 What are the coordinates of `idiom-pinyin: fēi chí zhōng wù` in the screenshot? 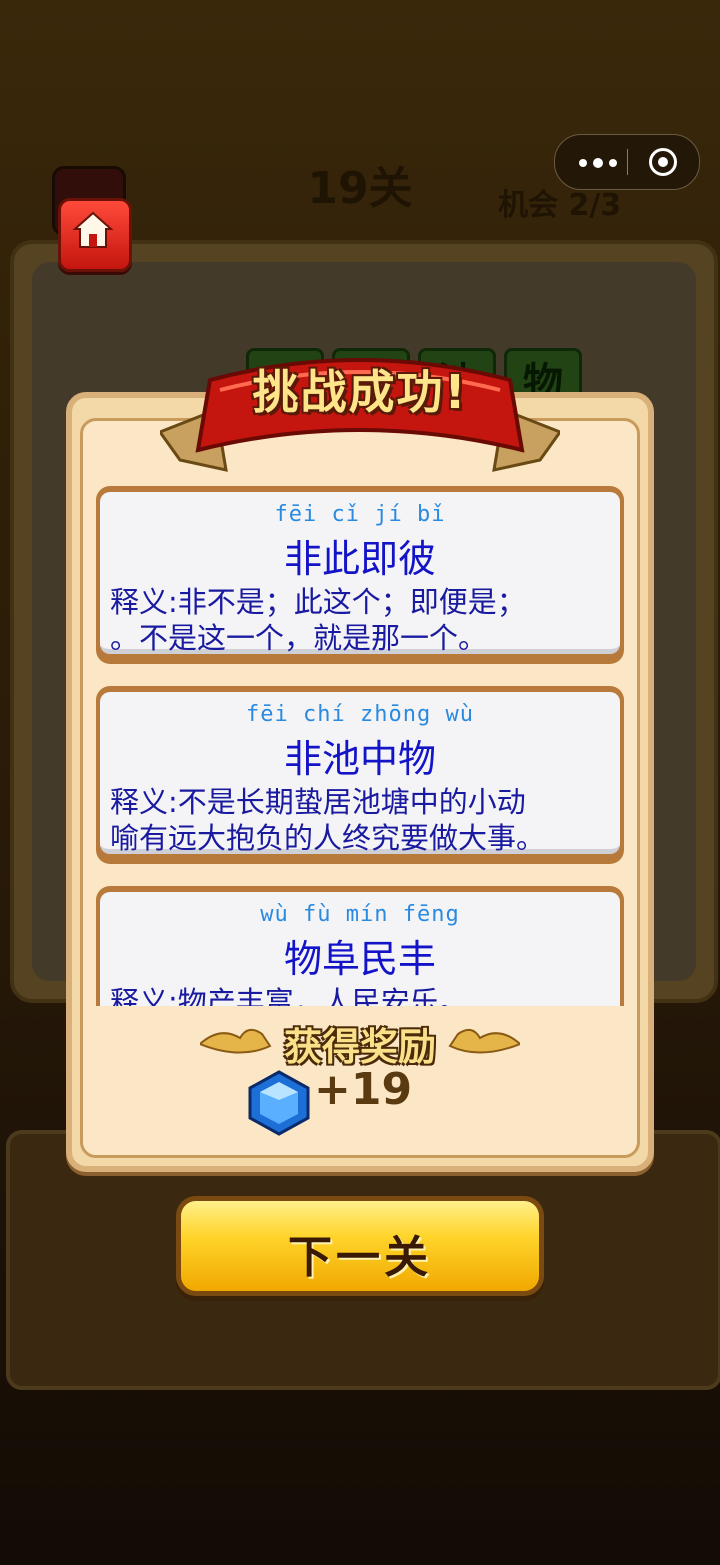 It's located at (360, 714).